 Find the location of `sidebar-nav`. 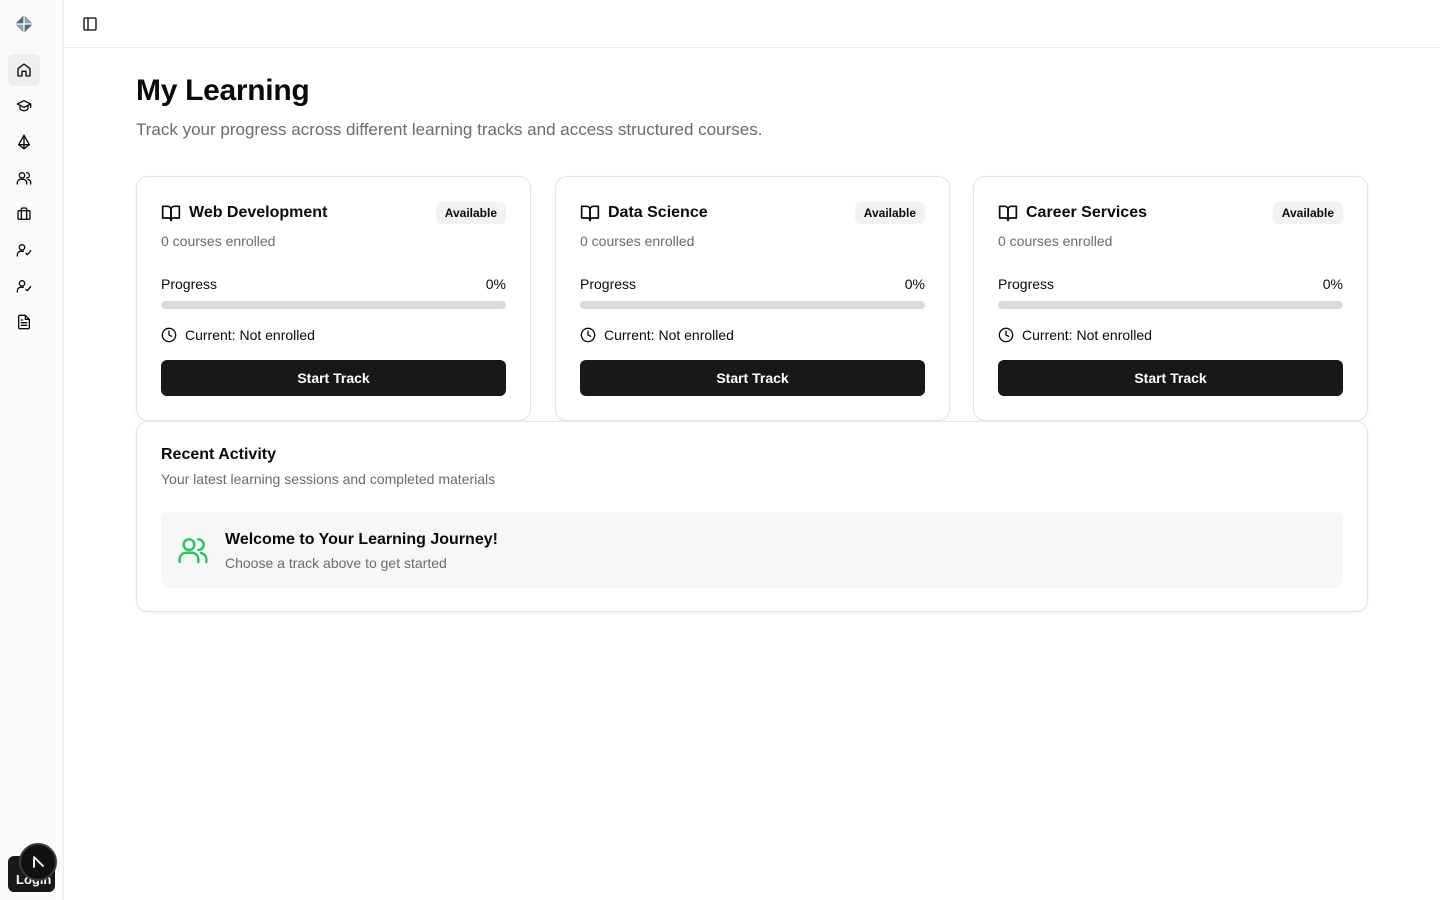

sidebar-nav is located at coordinates (24, 198).